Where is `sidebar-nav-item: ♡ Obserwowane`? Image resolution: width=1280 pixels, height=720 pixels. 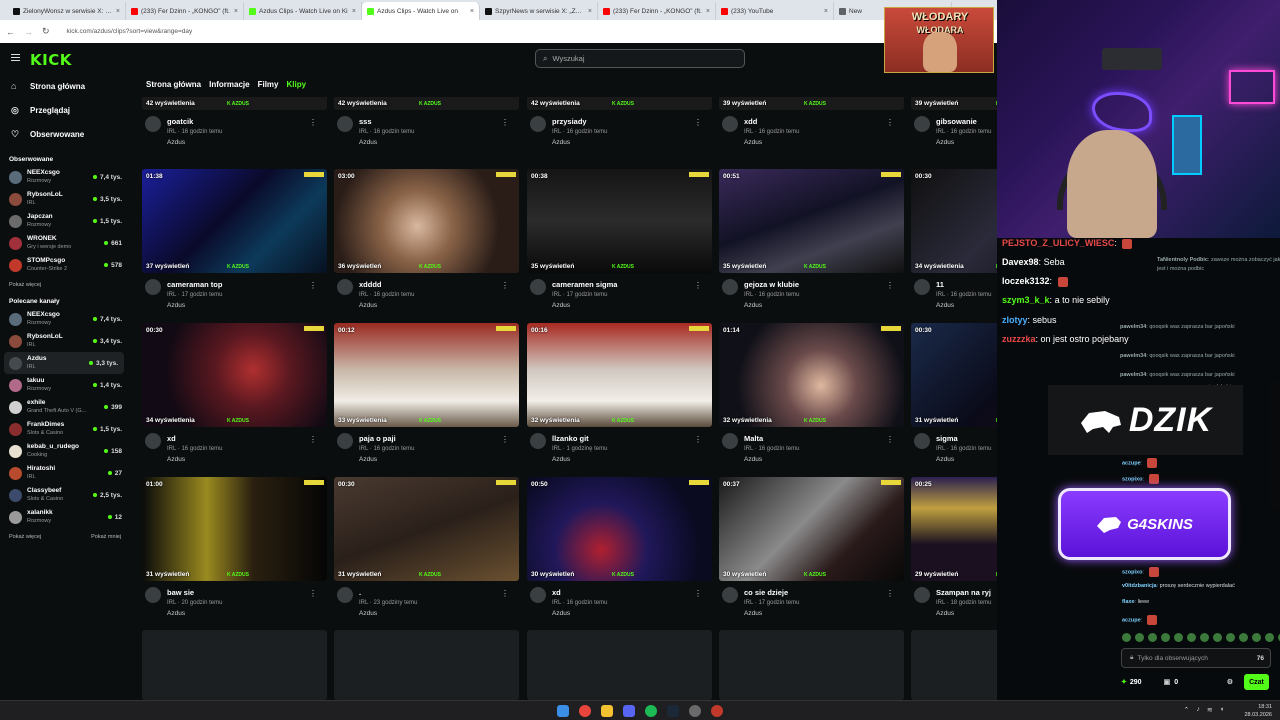
sidebar-nav-item: ♡ Obserwowane is located at coordinates (64, 134).